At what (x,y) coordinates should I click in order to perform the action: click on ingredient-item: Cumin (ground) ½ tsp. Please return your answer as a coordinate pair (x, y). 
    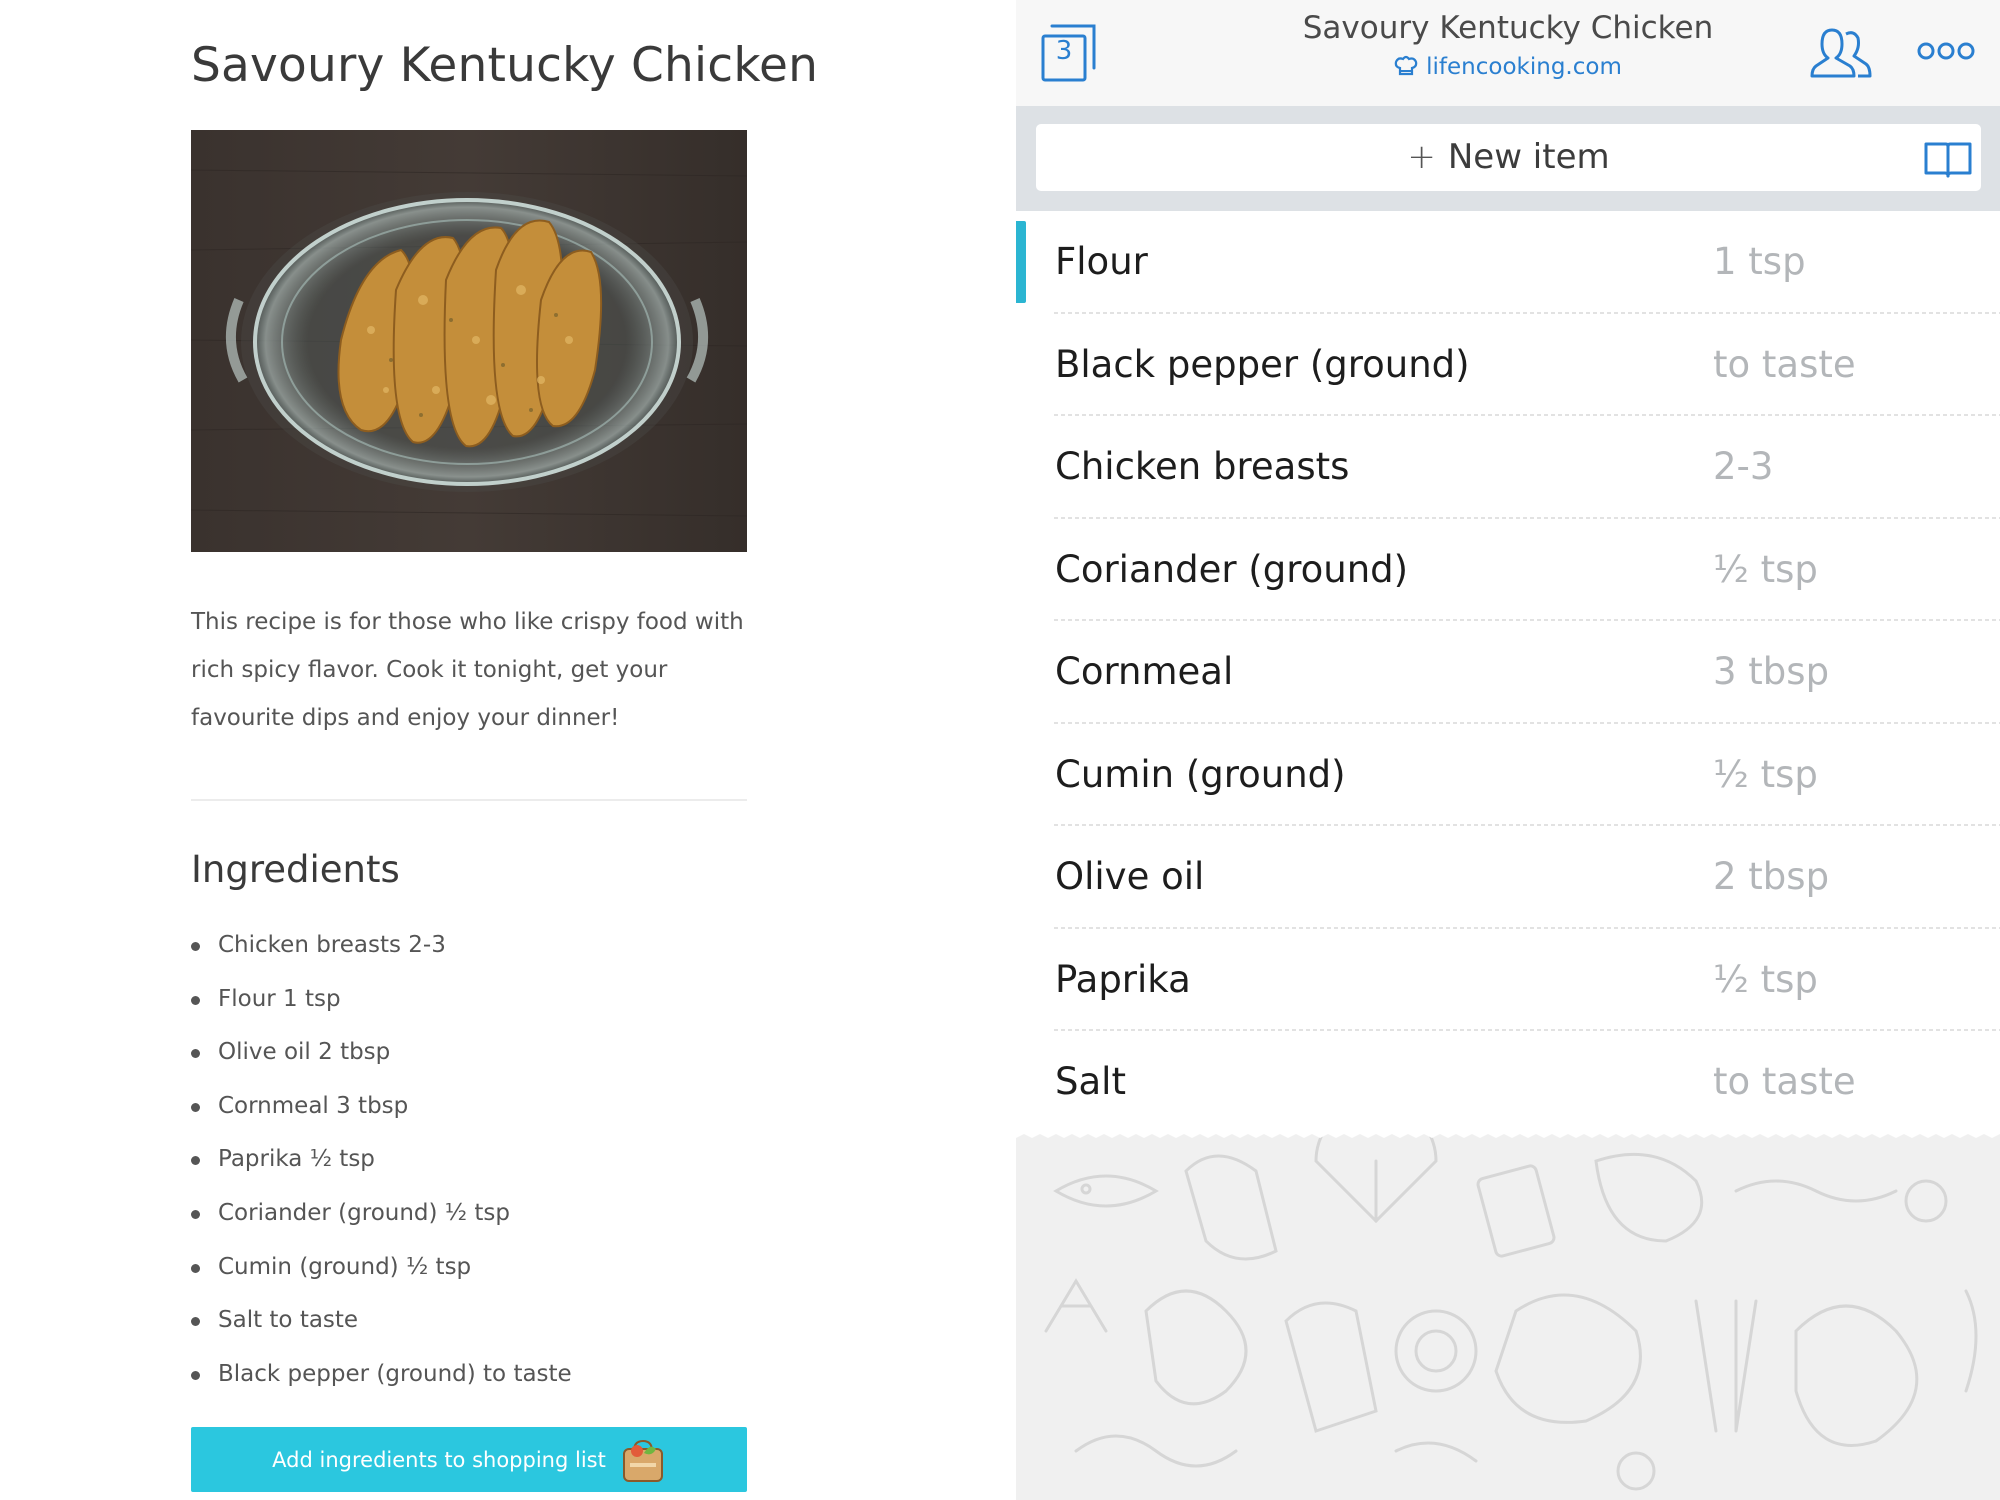
    Looking at the image, I should click on (381, 1268).